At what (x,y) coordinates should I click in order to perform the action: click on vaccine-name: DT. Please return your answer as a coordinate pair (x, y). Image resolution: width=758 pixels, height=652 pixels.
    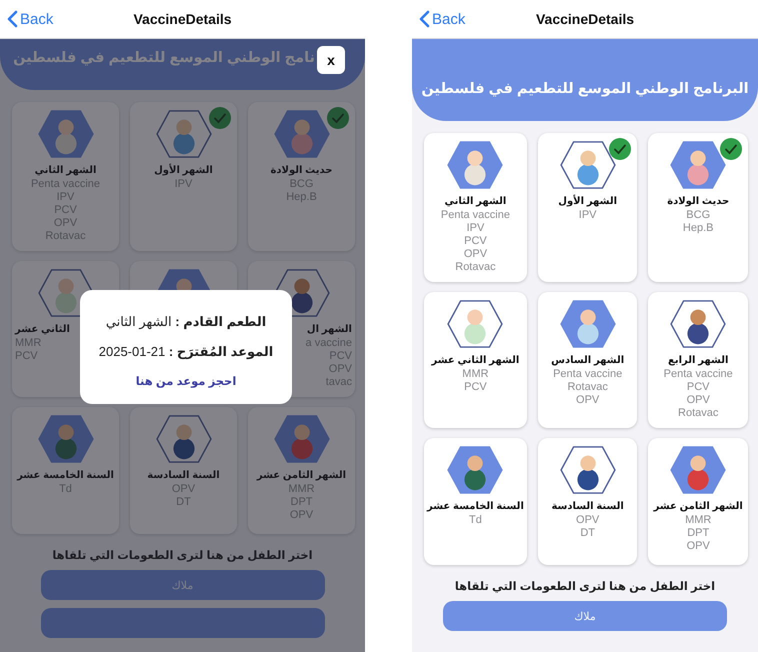
    Looking at the image, I should click on (587, 533).